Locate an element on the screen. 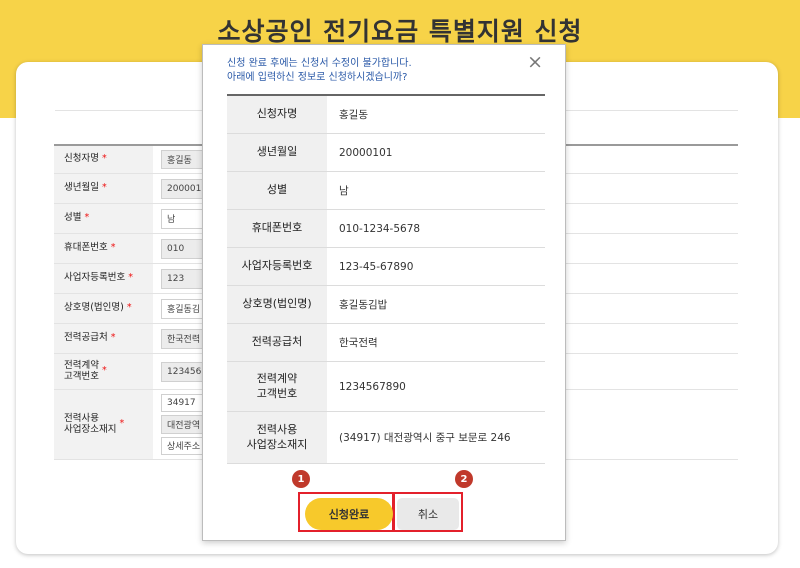  field-label: 상호명(법인명) is located at coordinates (94, 308).